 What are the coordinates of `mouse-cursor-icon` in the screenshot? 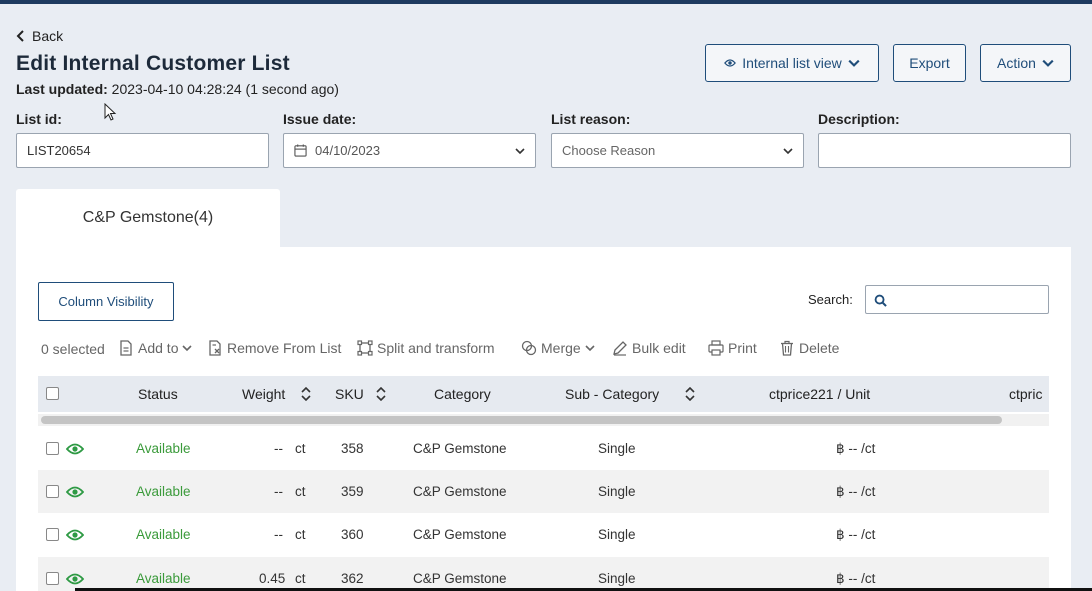 It's located at (110, 112).